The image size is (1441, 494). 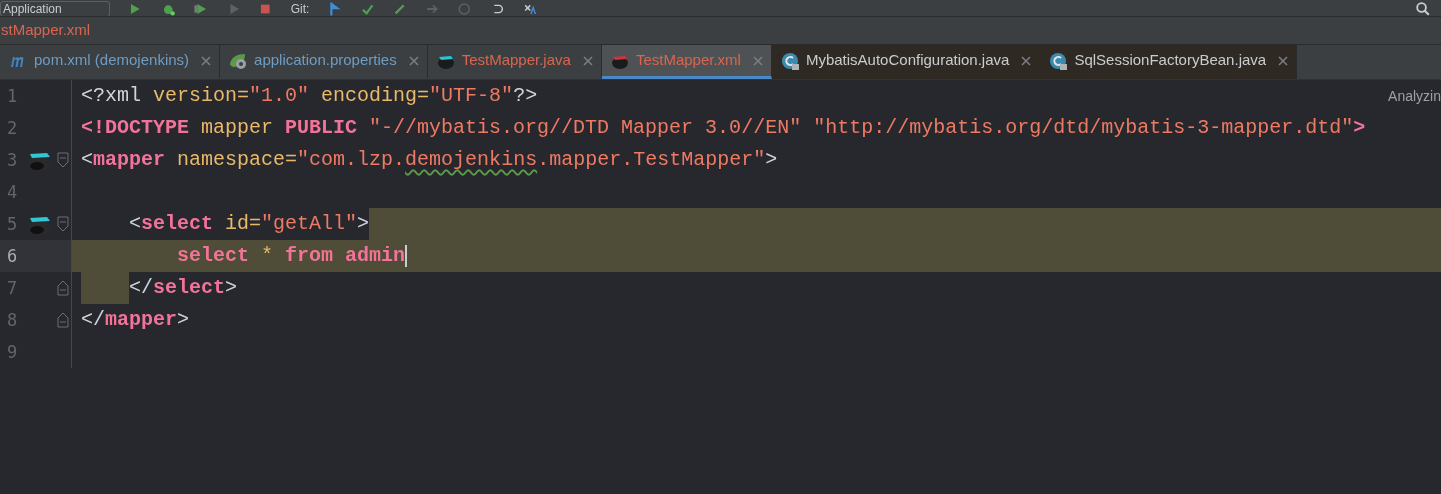 I want to click on breadcrumb-item: stMapper.xml, so click(x=46, y=30).